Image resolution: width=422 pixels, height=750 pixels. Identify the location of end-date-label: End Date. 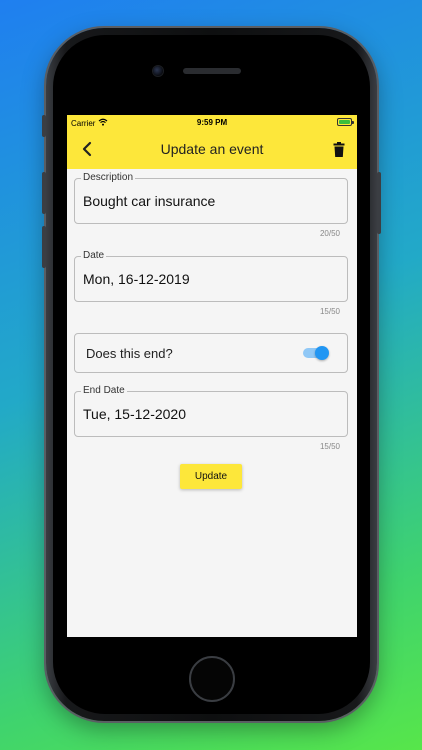
(104, 390).